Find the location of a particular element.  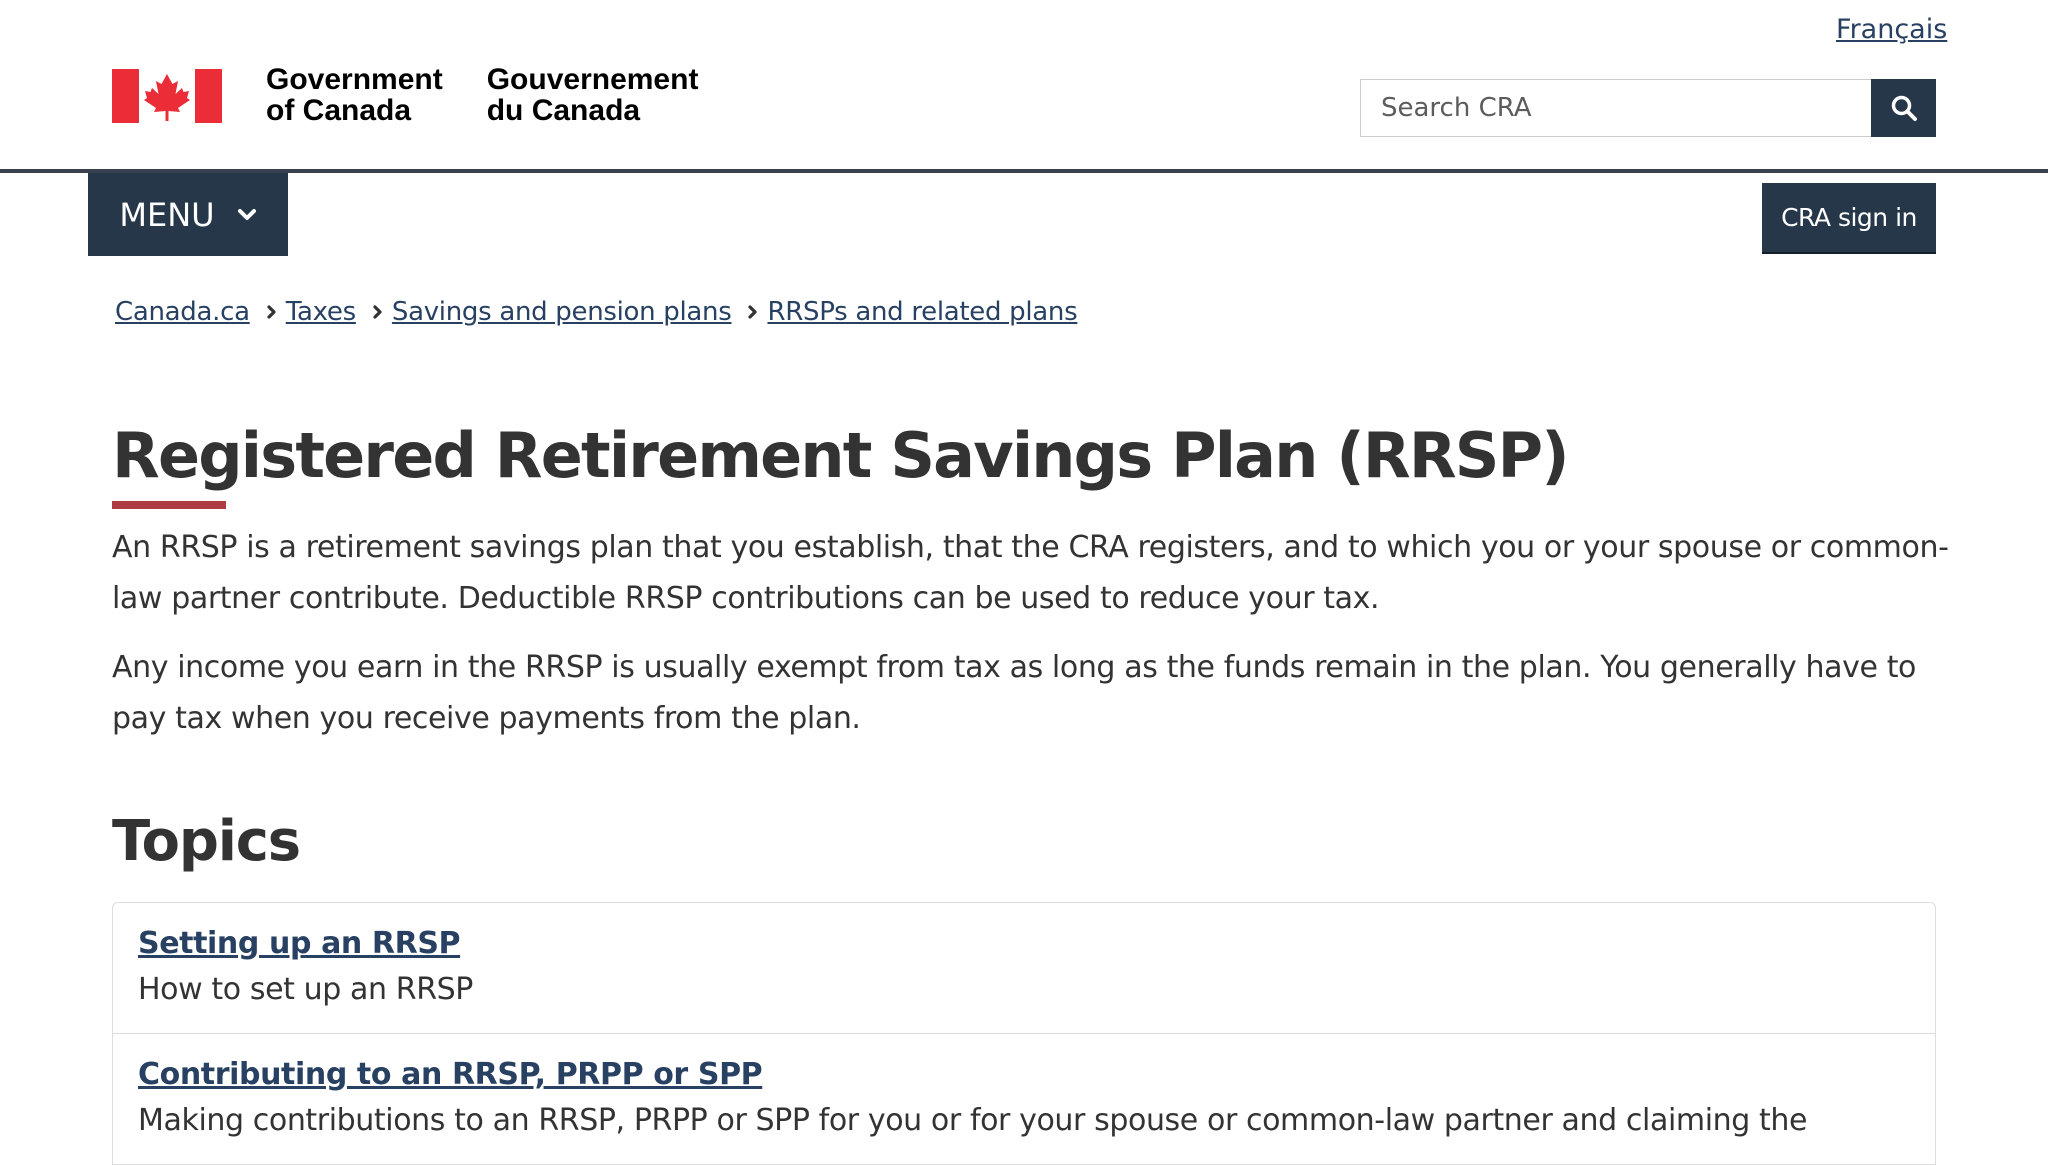

breadcrumb-link-canada-ca: Canada.ca is located at coordinates (182, 312).